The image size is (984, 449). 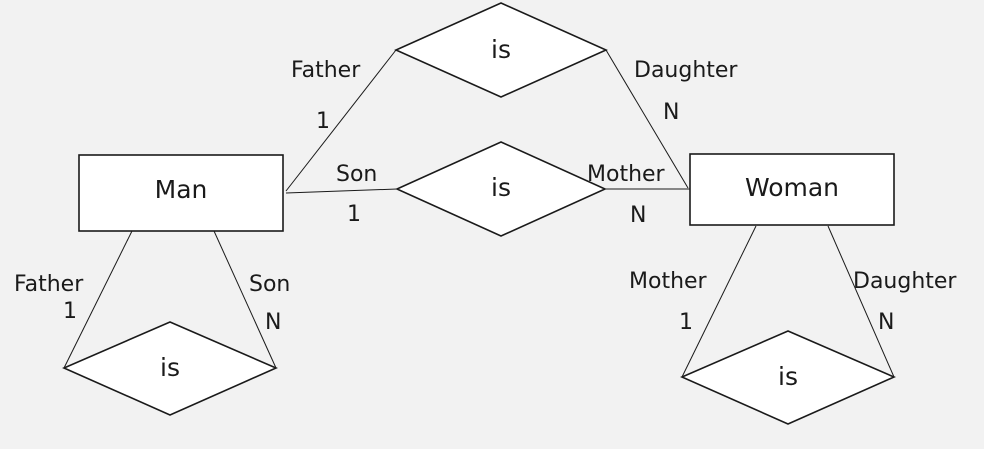 What do you see at coordinates (501, 187) in the screenshot?
I see `relationship-middle-label: is` at bounding box center [501, 187].